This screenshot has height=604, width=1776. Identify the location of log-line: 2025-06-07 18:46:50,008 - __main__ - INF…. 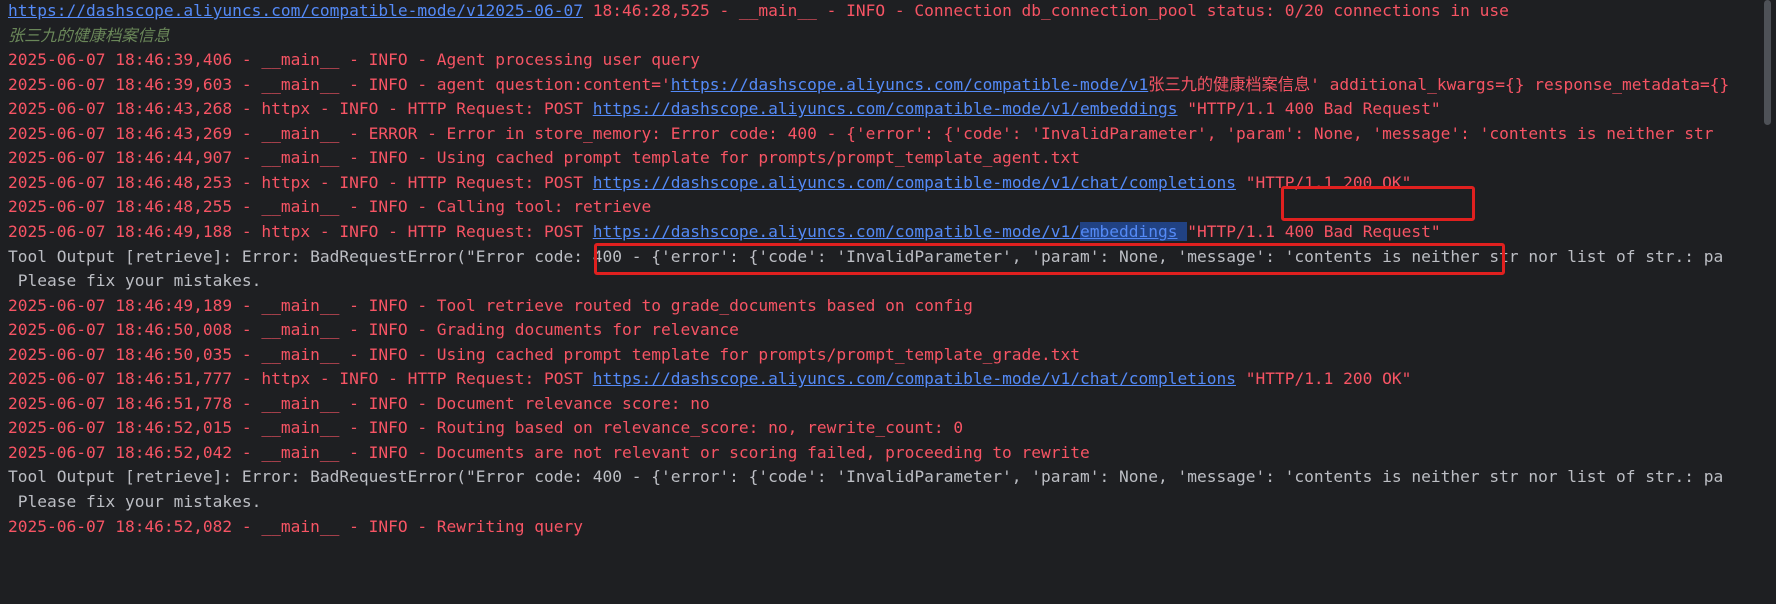
(373, 330).